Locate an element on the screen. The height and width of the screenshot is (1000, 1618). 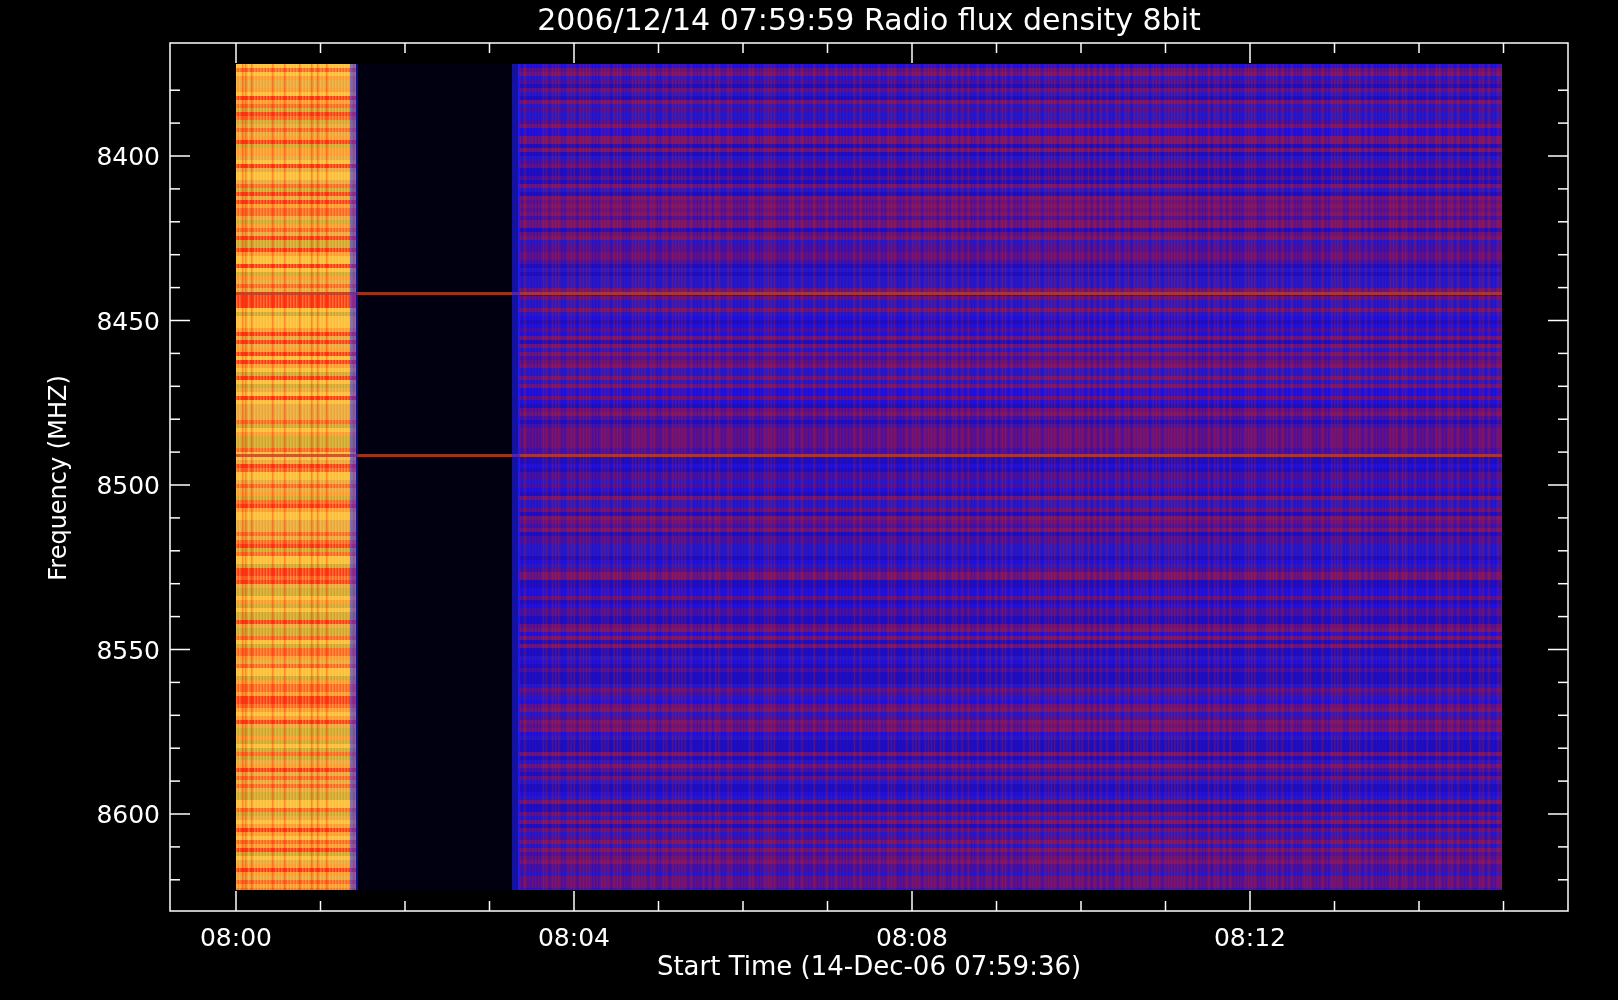
x-tick-label: 08:00 is located at coordinates (236, 937).